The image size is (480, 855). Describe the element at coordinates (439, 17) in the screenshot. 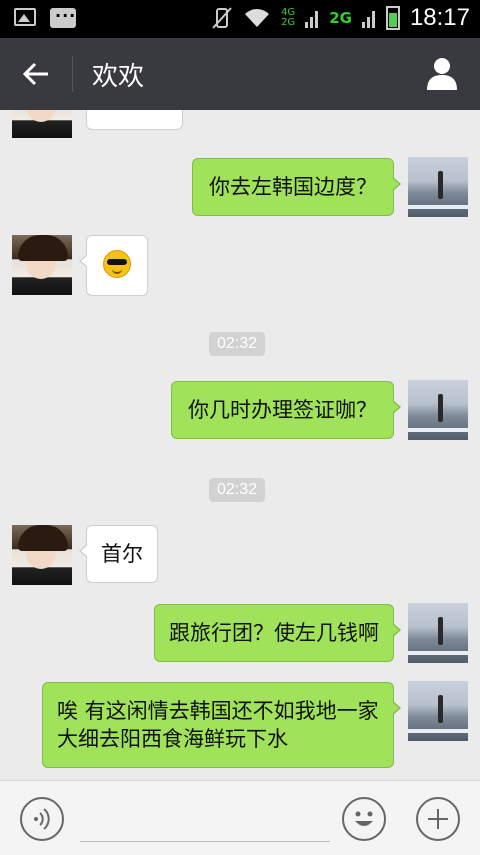

I see `status-time: 18:17` at that location.